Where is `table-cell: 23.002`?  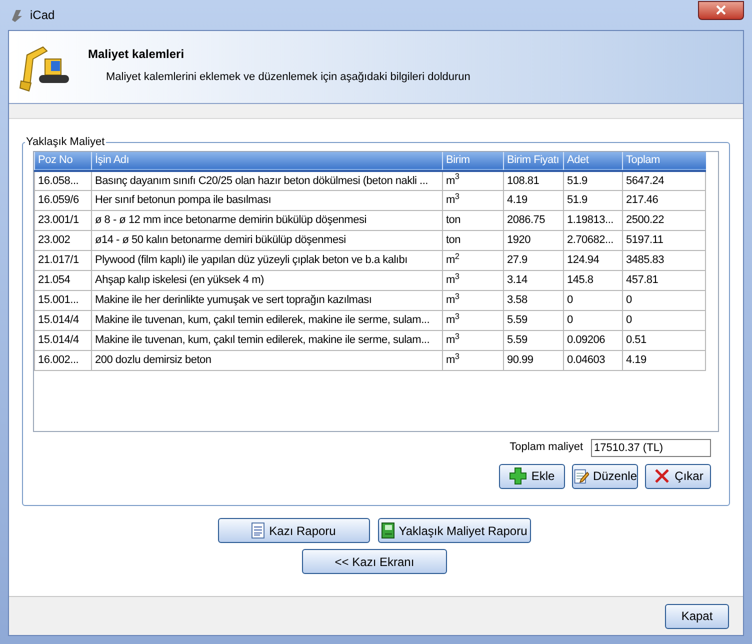 table-cell: 23.002 is located at coordinates (63, 240).